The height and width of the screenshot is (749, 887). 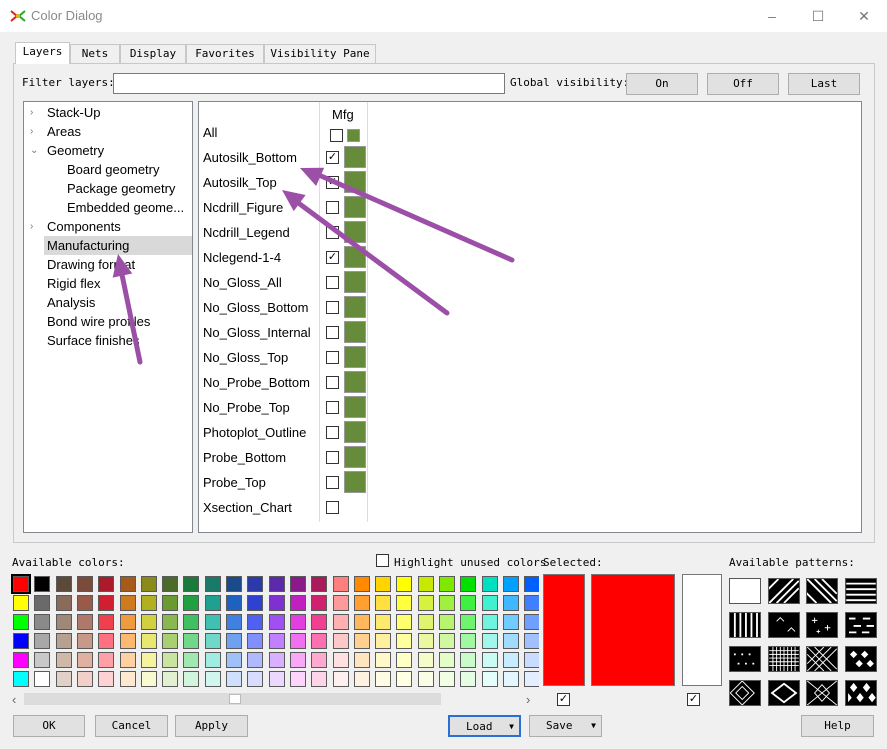 What do you see at coordinates (860, 591) in the screenshot?
I see `pattern-horizontal-icon` at bounding box center [860, 591].